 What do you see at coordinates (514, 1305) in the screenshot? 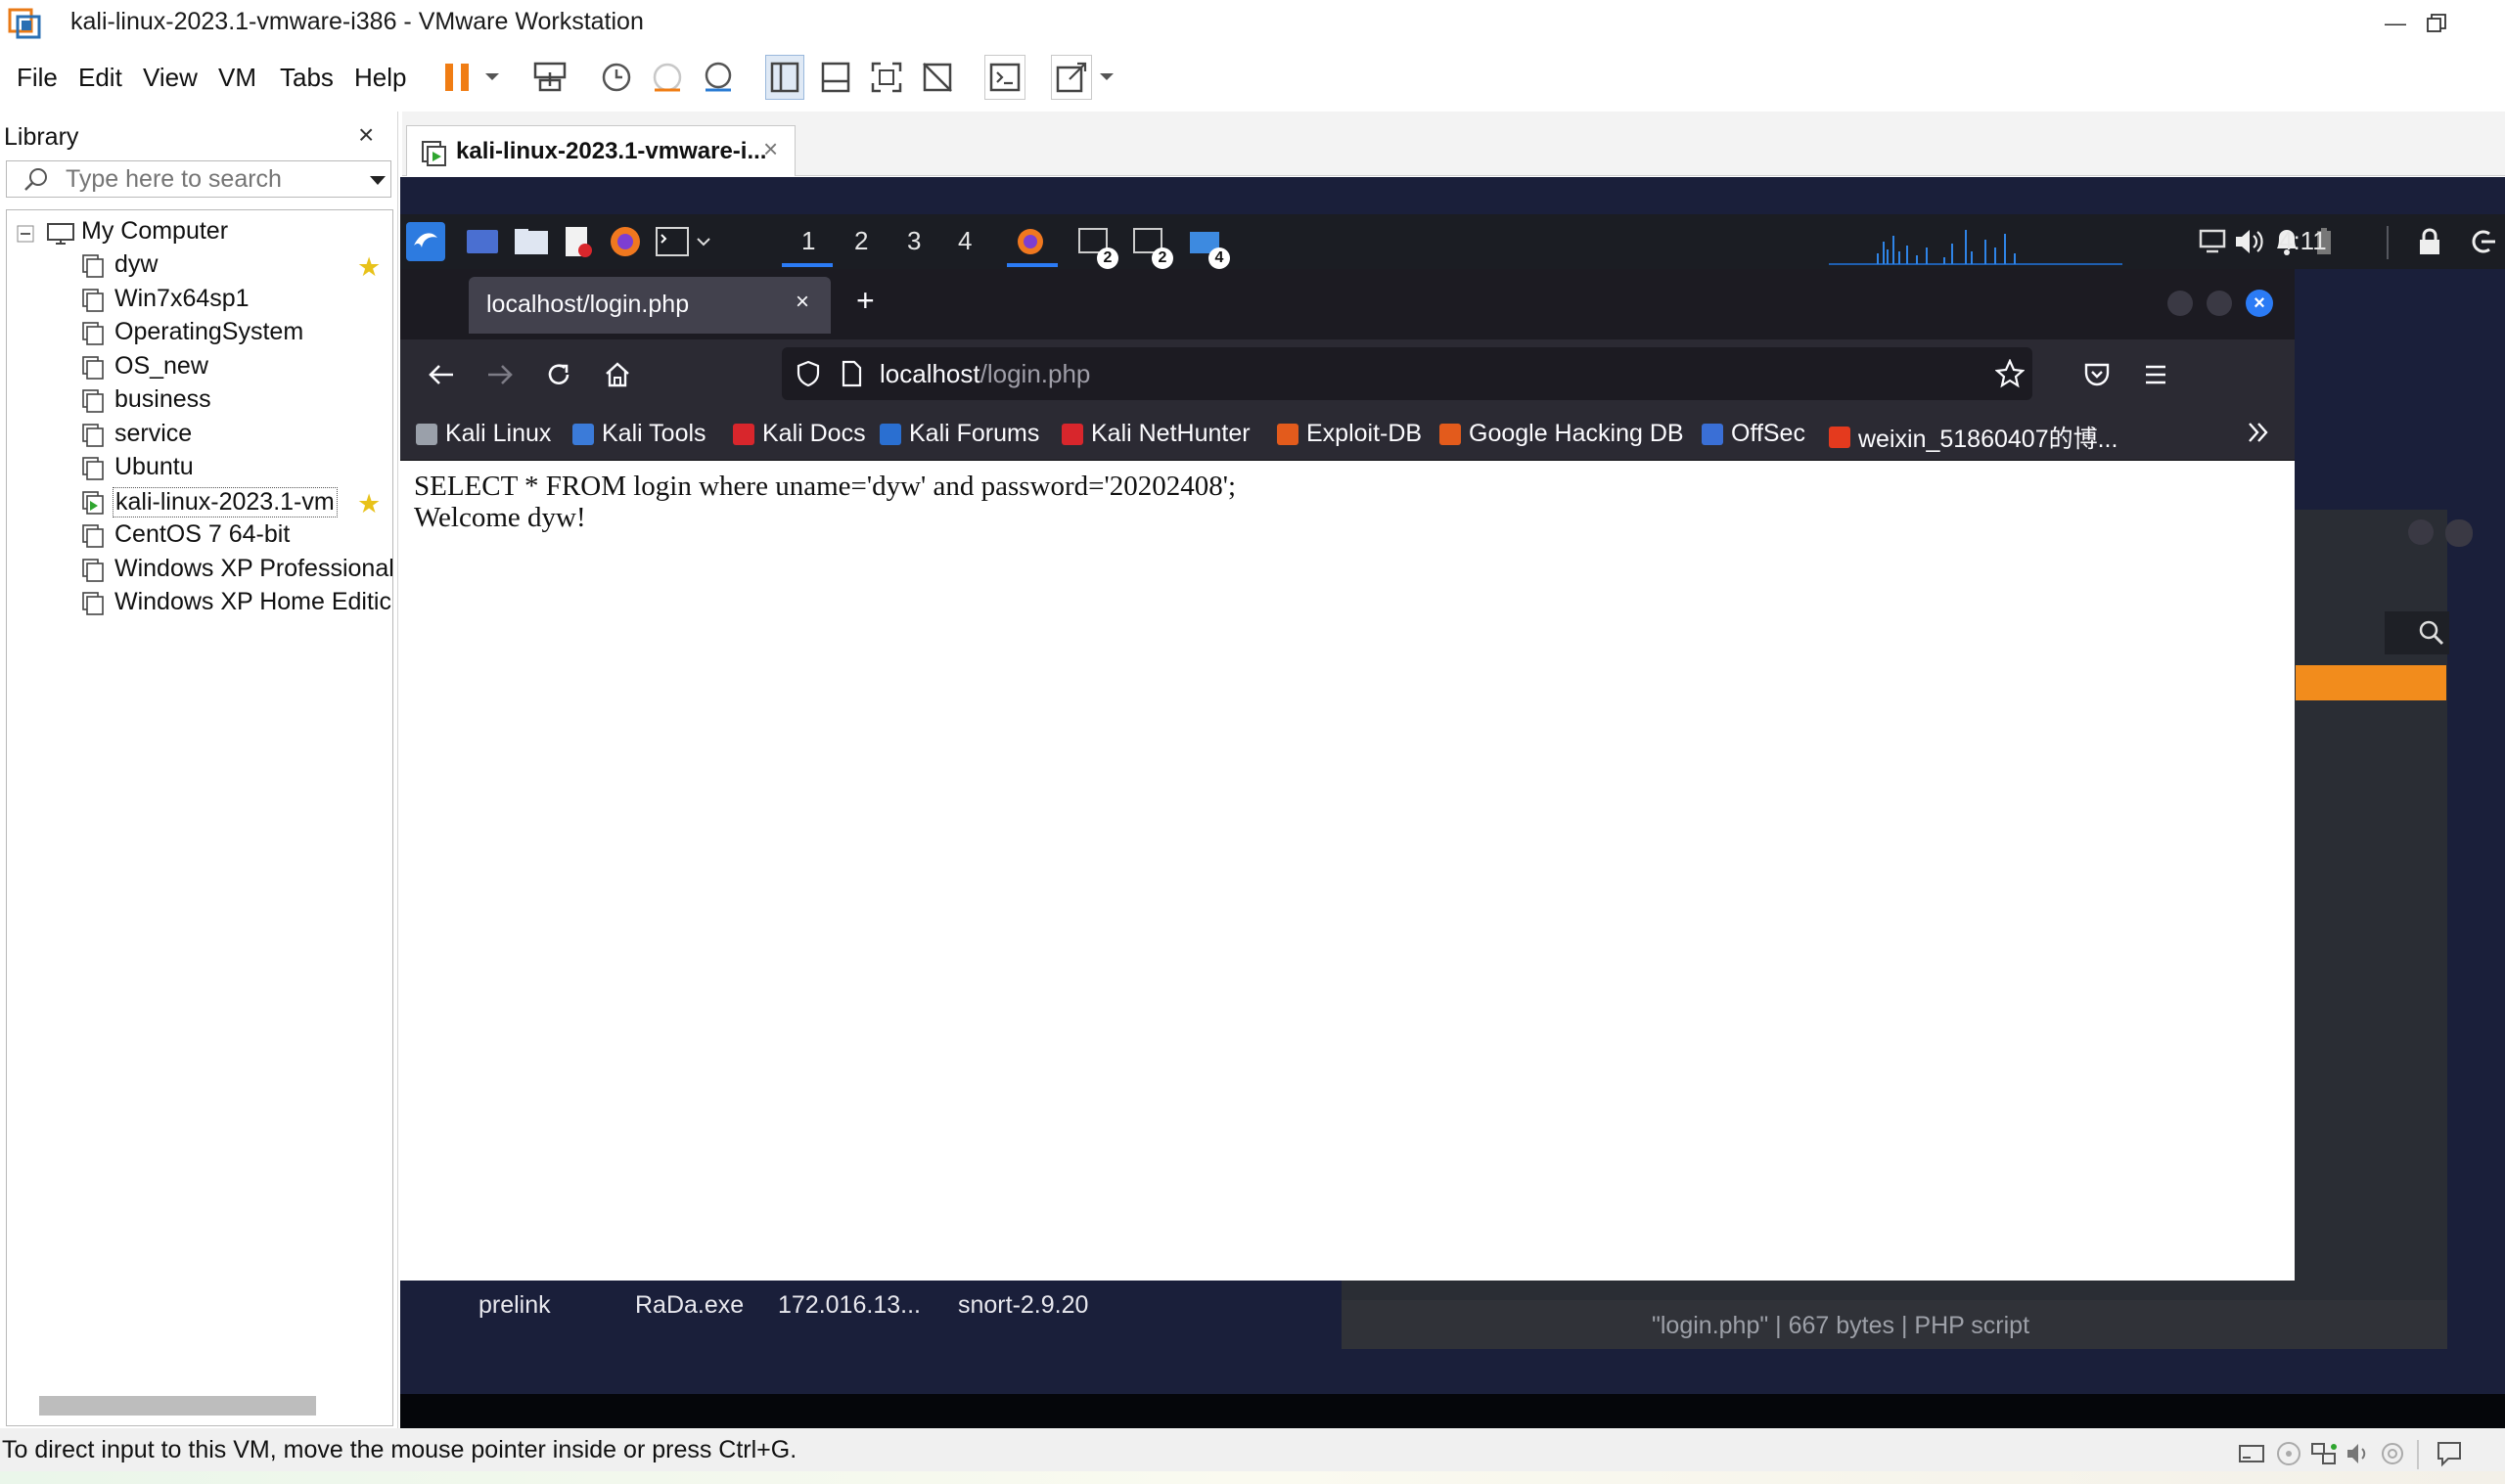
I see `desktop-file-label: prelink` at bounding box center [514, 1305].